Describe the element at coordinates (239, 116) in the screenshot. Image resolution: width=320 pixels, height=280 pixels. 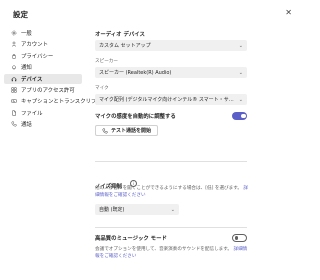
I see `auto-adjust-toggle` at that location.